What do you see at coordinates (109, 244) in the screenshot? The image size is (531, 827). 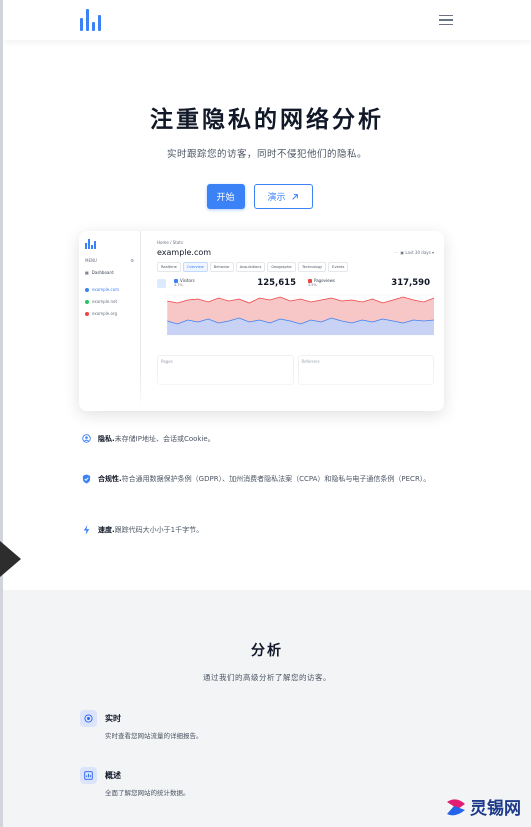 I see `dashboard-logo-icon` at bounding box center [109, 244].